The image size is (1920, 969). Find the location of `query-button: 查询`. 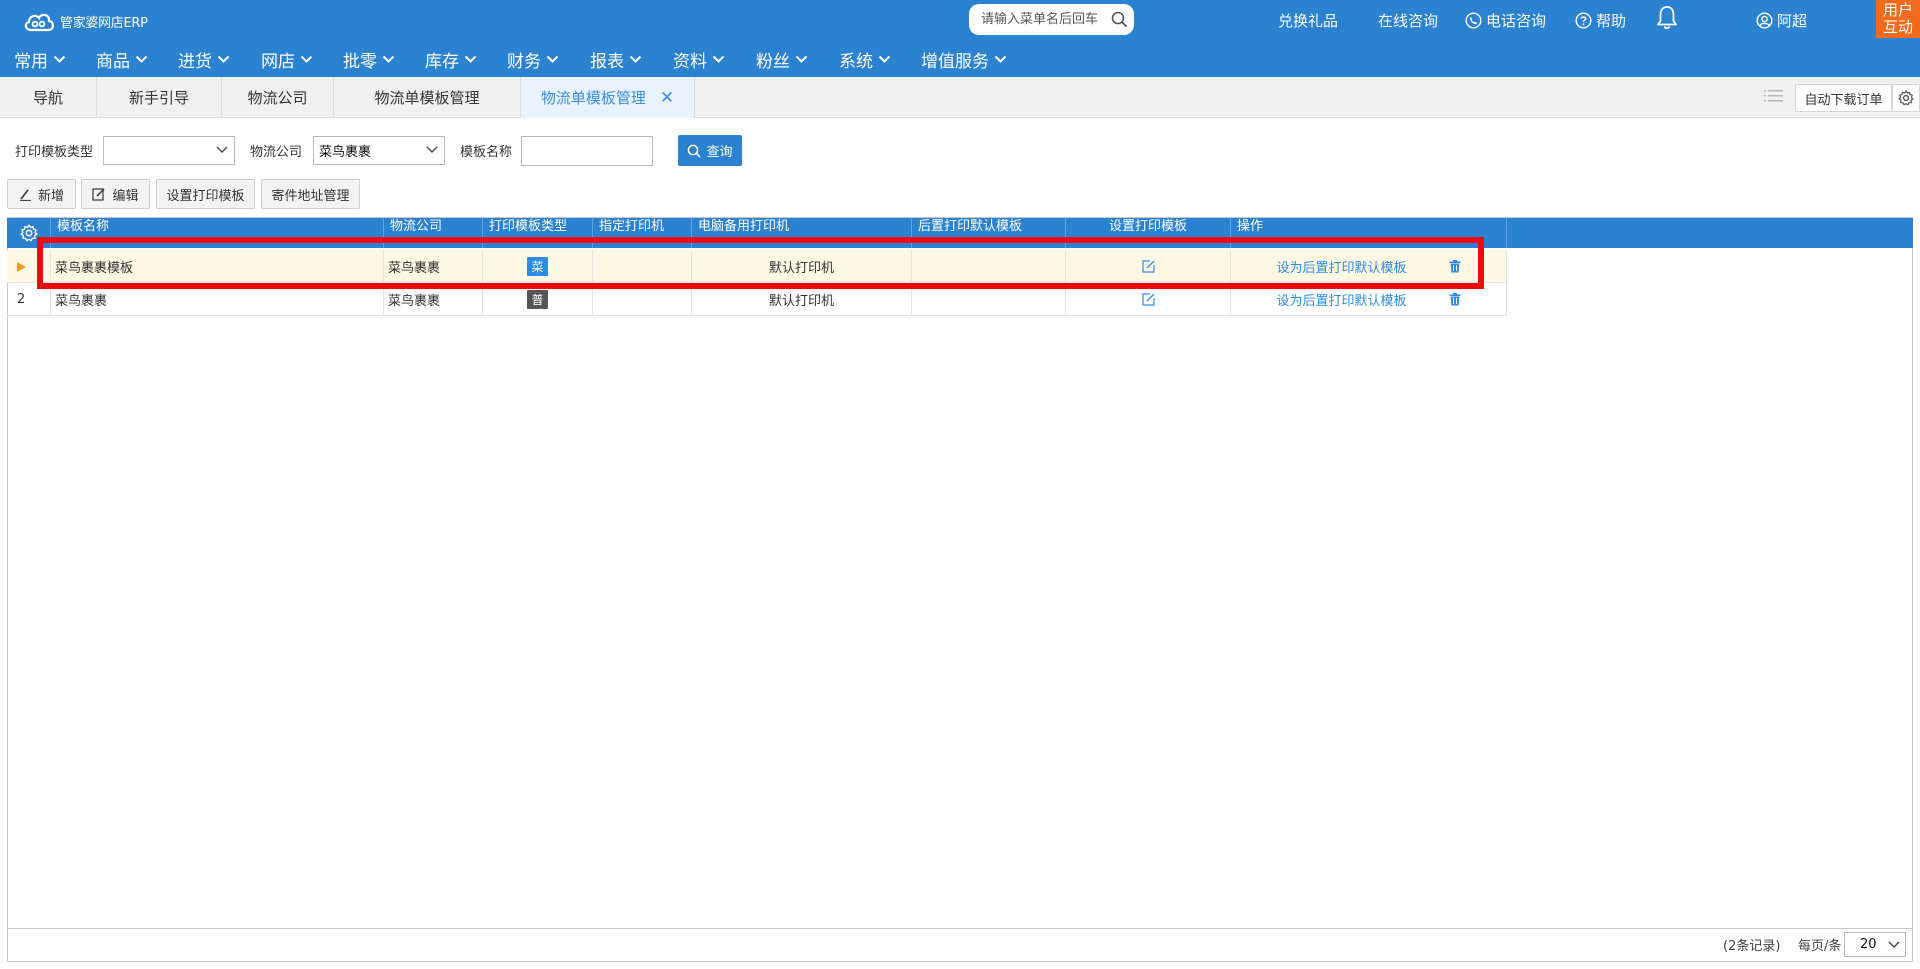

query-button: 查询 is located at coordinates (710, 150).